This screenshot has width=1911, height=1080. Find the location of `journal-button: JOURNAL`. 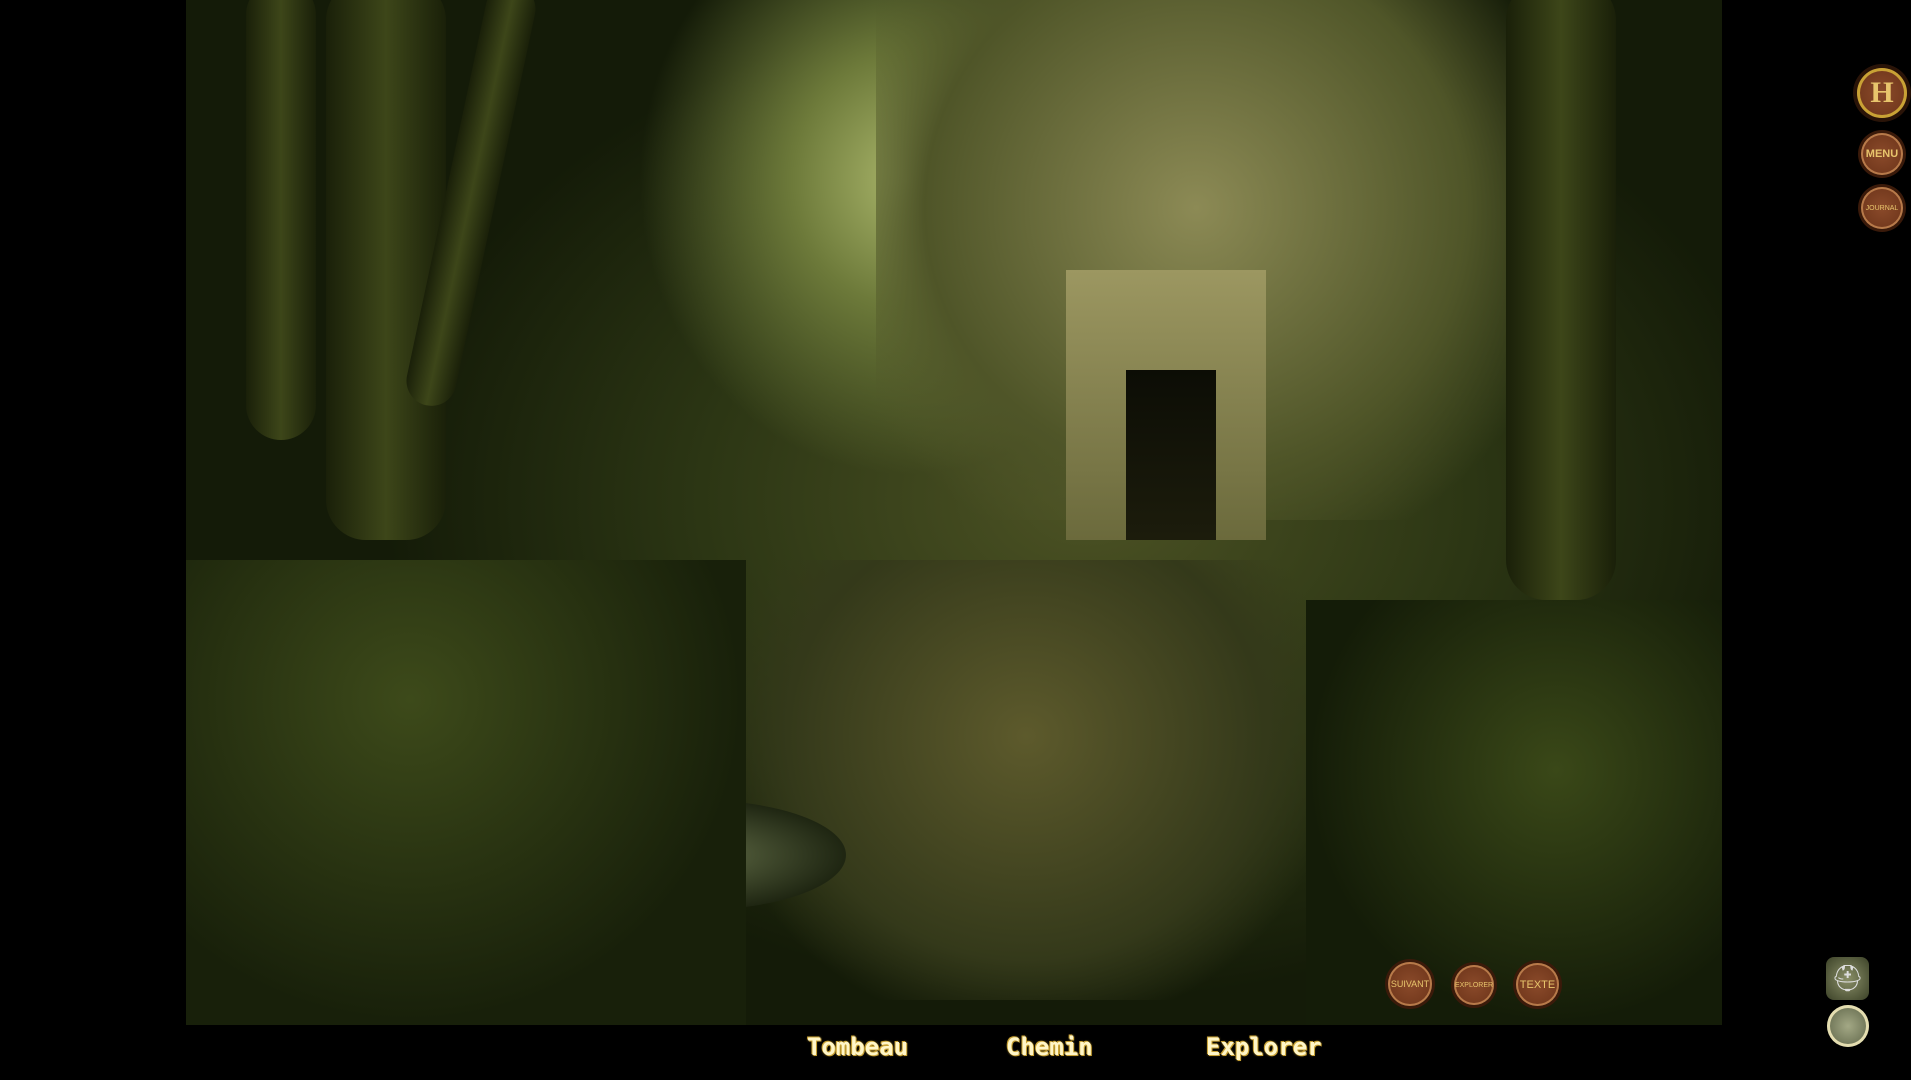

journal-button: JOURNAL is located at coordinates (1882, 208).